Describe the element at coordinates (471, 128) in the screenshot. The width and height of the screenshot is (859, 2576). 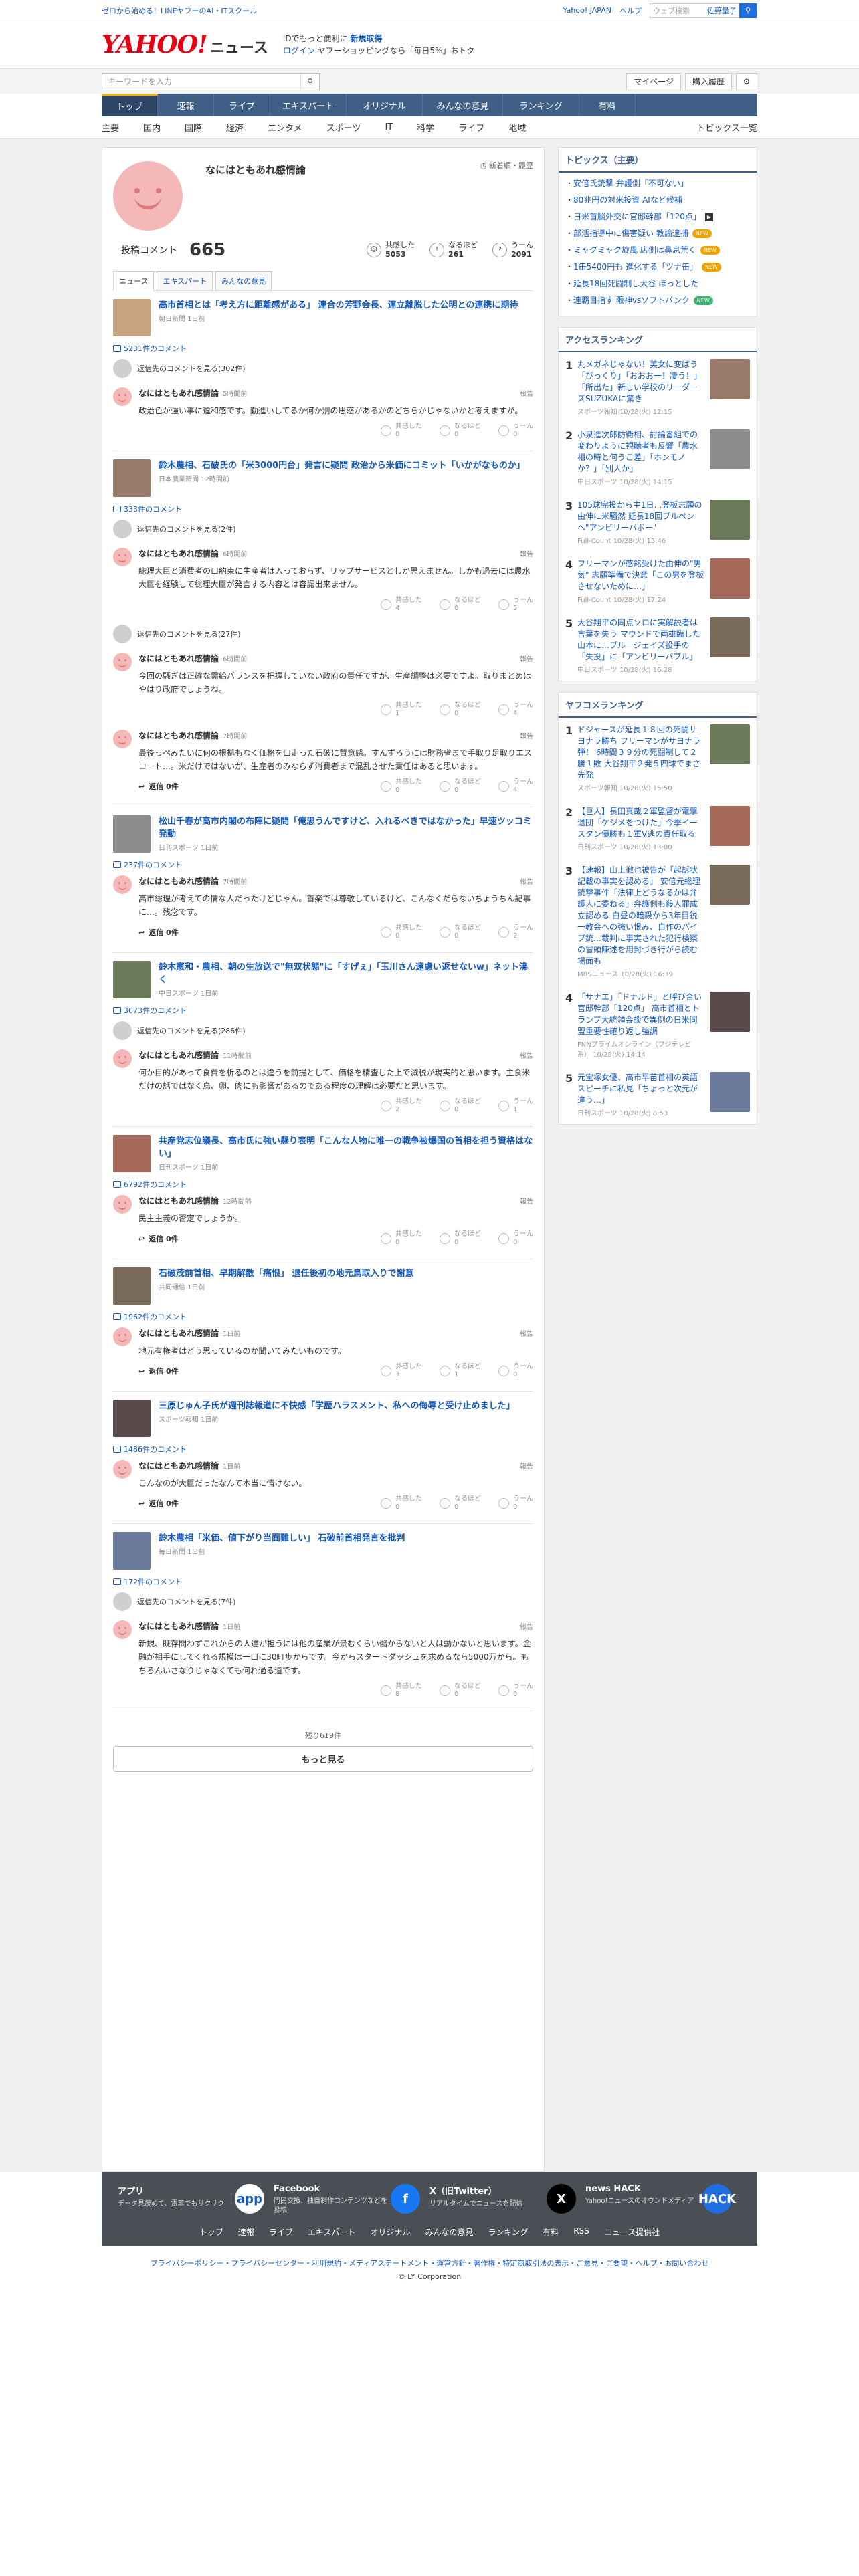
I see `subnav-item: ライフ` at that location.